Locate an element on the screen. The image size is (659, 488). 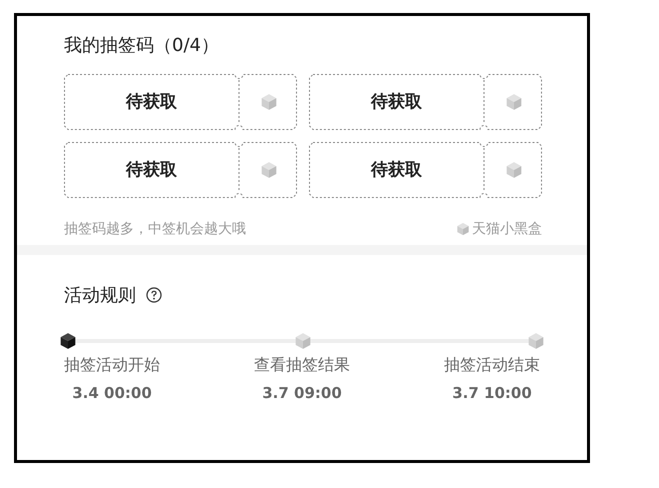
hint-text: 抽签码越多，中签机会越大哦 is located at coordinates (155, 229).